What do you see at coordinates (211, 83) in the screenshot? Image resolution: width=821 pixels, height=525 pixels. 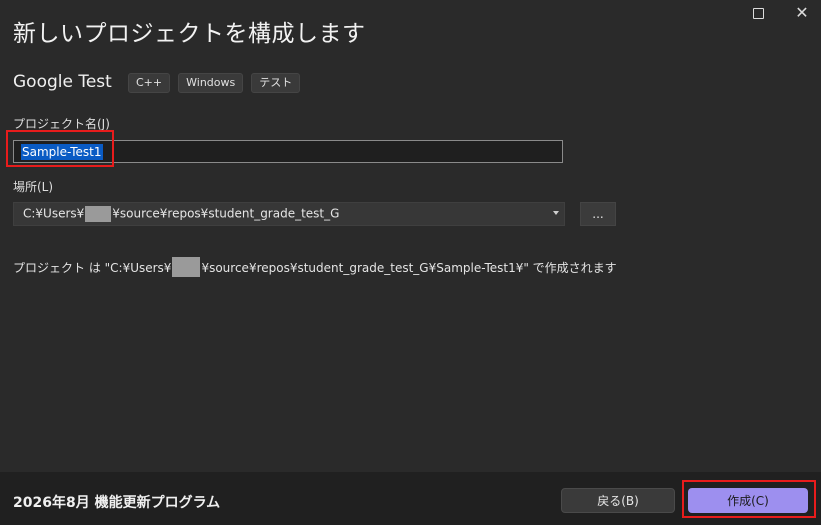 I see `tag-platform: Windows` at bounding box center [211, 83].